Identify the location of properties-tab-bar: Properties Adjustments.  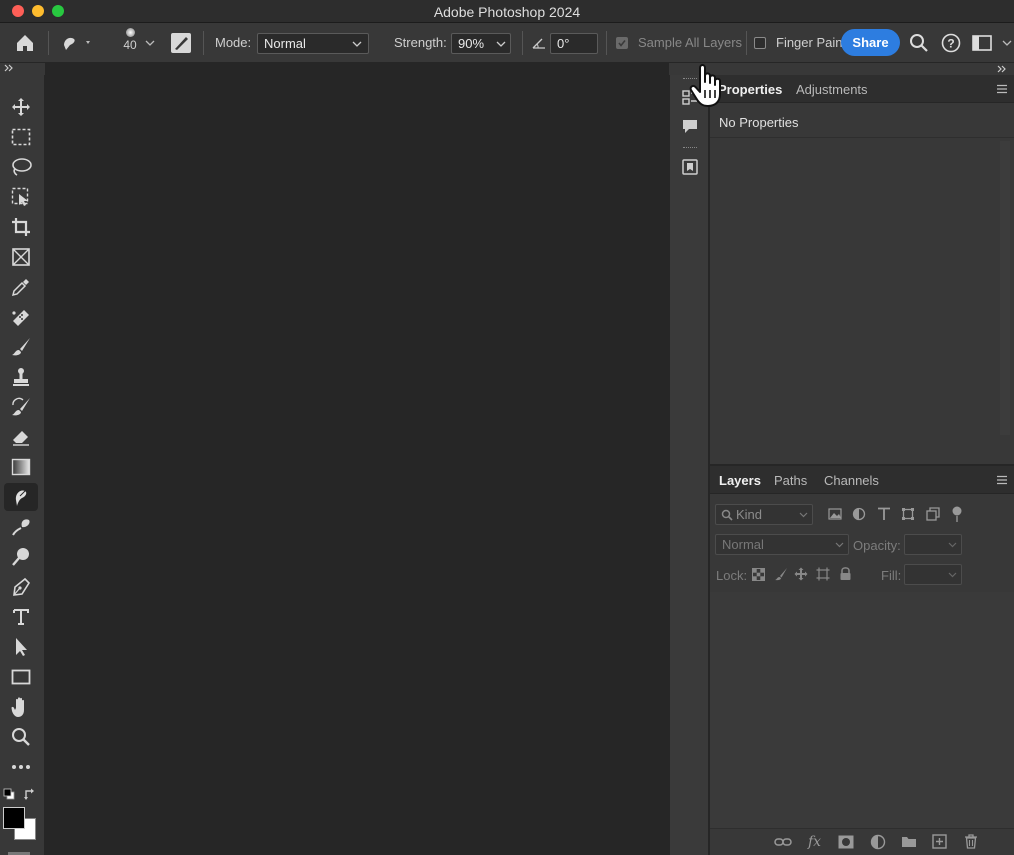
(862, 89).